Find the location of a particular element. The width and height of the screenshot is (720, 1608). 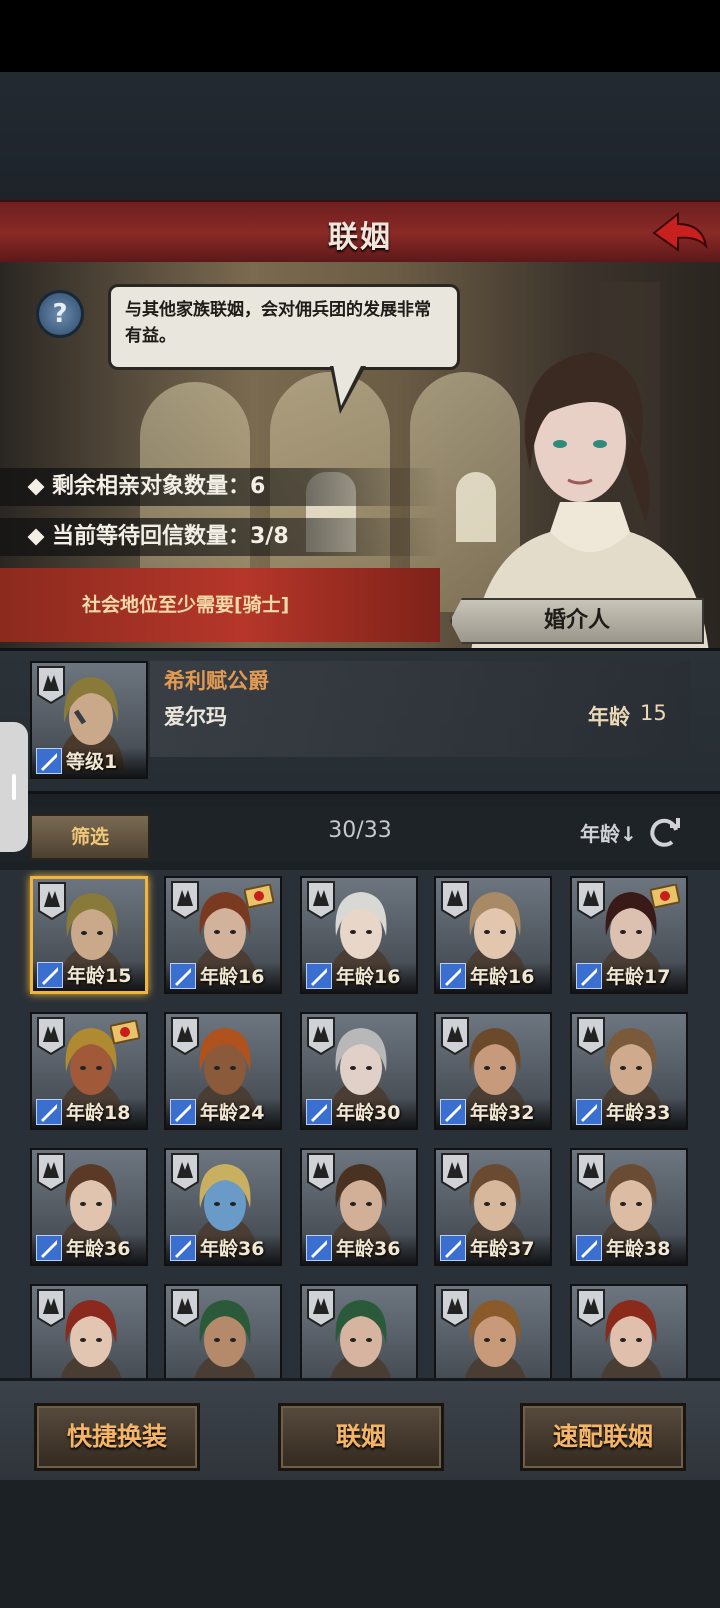

age-row: 年龄24 is located at coordinates (223, 1113).